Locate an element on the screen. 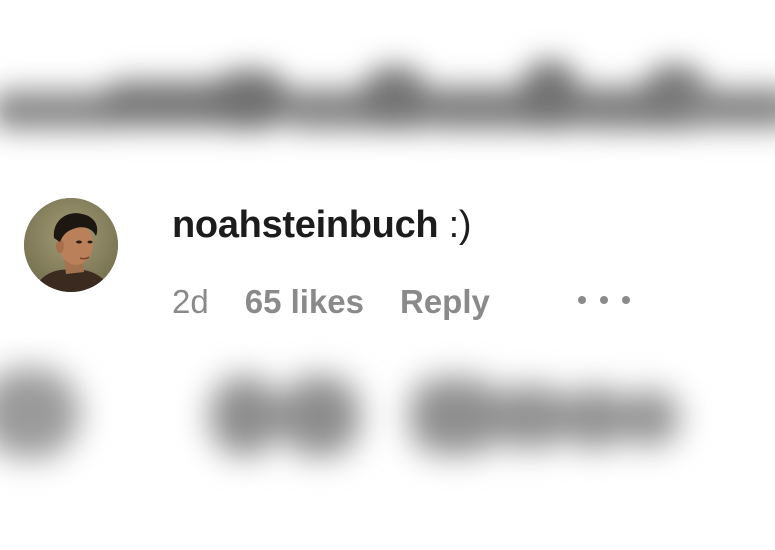 This screenshot has height=550, width=775. comment-meta: 2d 65 likes Reply is located at coordinates (331, 302).